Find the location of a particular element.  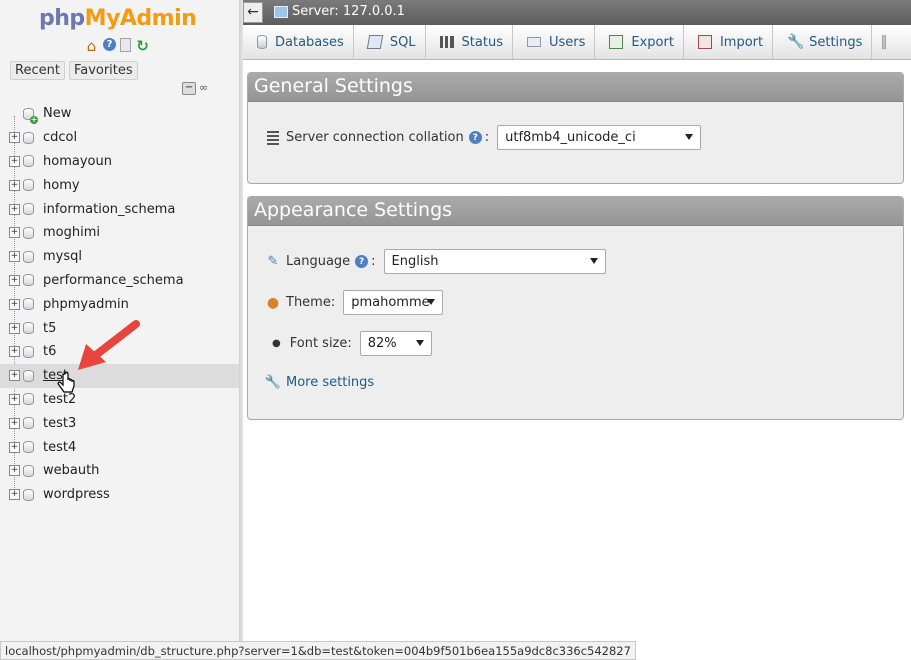

tree-item-performance_schema: + performance_schema is located at coordinates (119, 281).